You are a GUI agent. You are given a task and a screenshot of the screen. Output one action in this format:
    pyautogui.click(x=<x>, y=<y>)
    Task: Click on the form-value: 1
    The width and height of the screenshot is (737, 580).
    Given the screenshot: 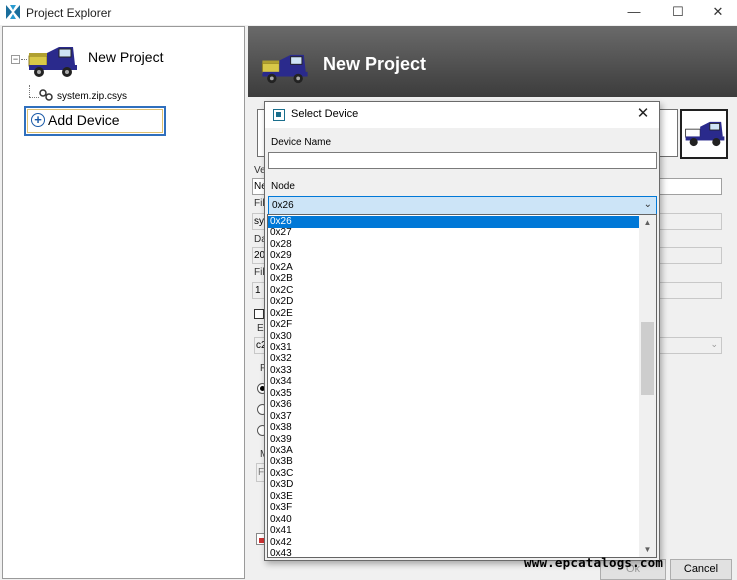 What is the action you would take?
    pyautogui.click(x=258, y=290)
    